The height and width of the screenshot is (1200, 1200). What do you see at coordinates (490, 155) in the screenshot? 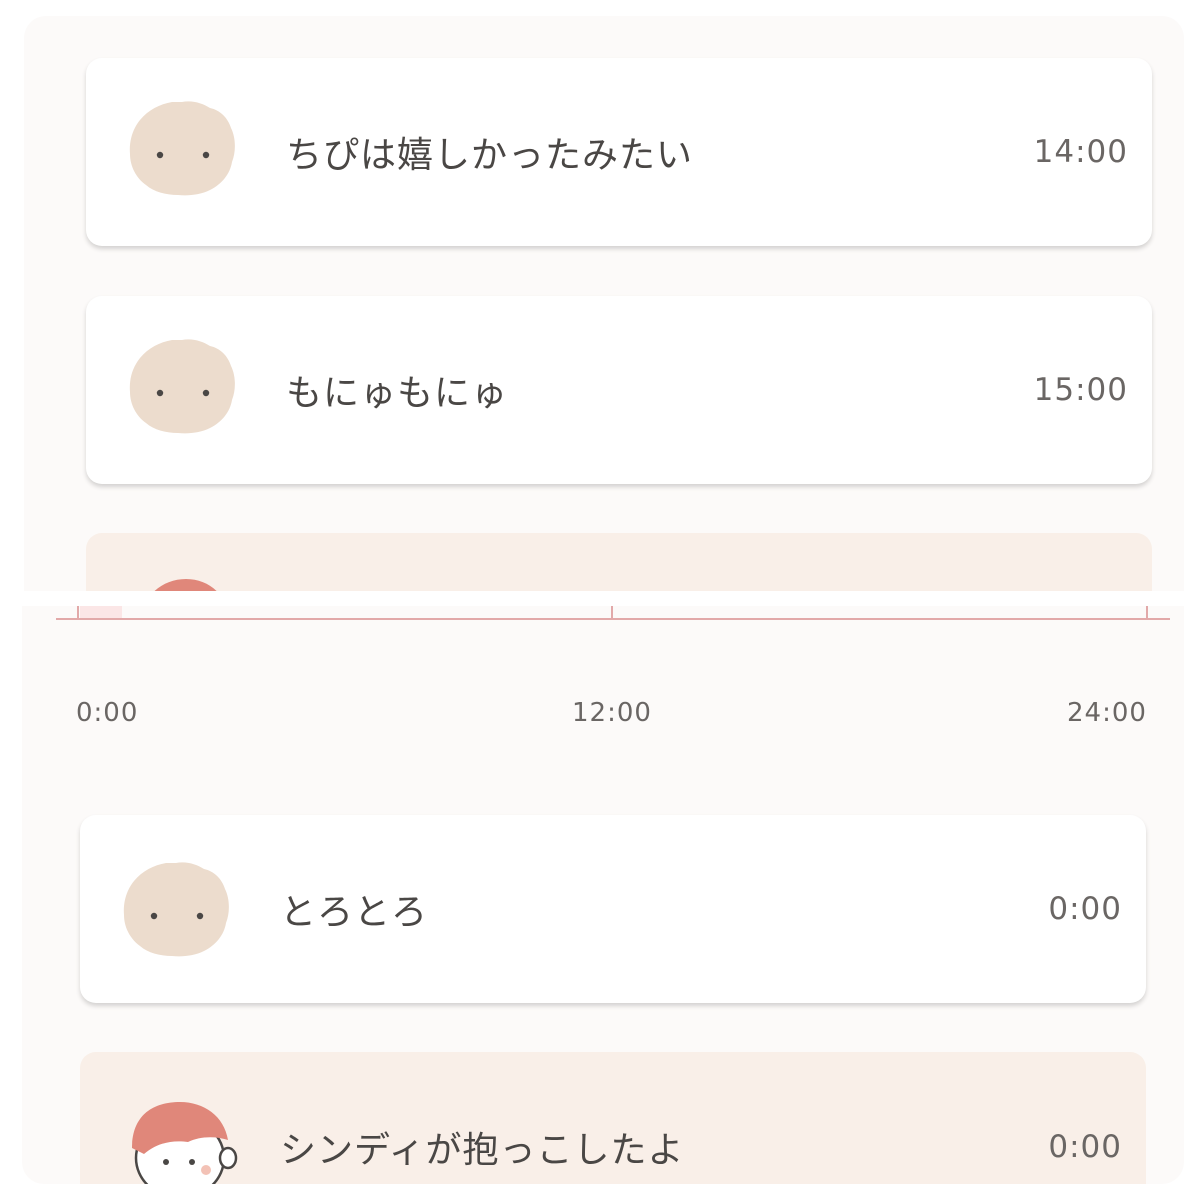
I see `event-label: ちぴは嬉しかったみたい` at bounding box center [490, 155].